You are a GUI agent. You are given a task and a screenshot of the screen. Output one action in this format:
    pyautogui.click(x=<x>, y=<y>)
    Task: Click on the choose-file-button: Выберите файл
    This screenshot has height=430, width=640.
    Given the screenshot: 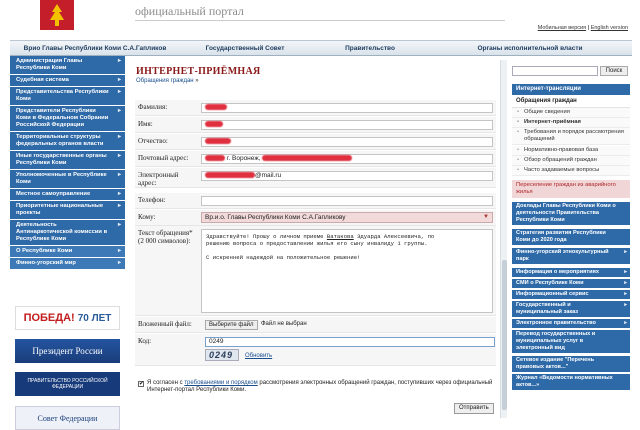 What is the action you would take?
    pyautogui.click(x=231, y=325)
    